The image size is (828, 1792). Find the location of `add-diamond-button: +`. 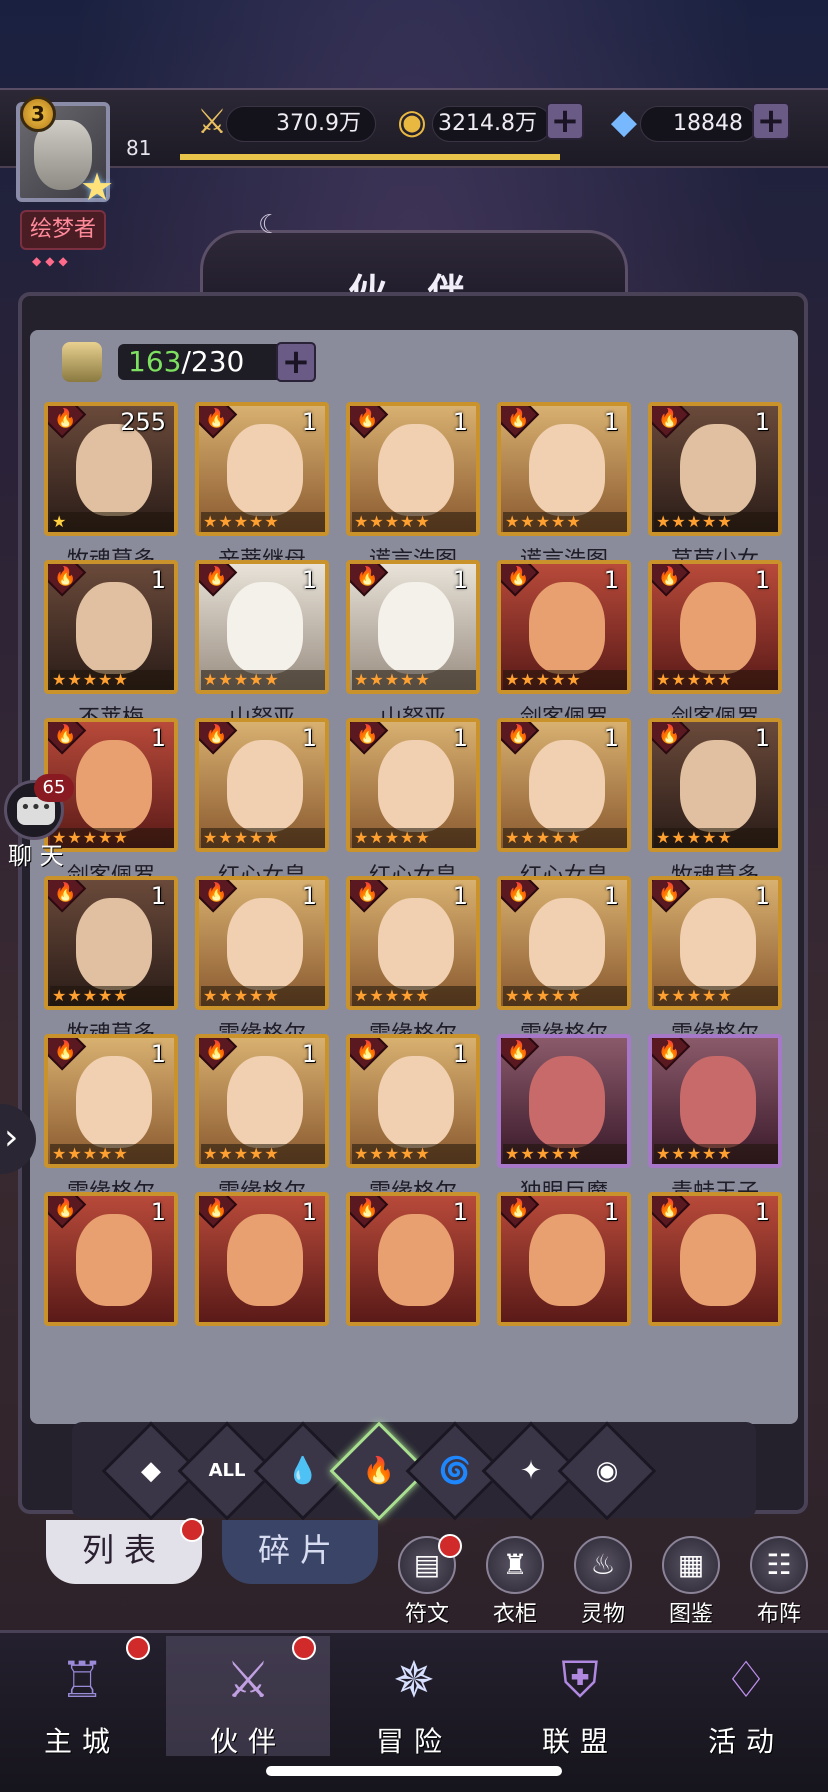

add-diamond-button: + is located at coordinates (771, 121).